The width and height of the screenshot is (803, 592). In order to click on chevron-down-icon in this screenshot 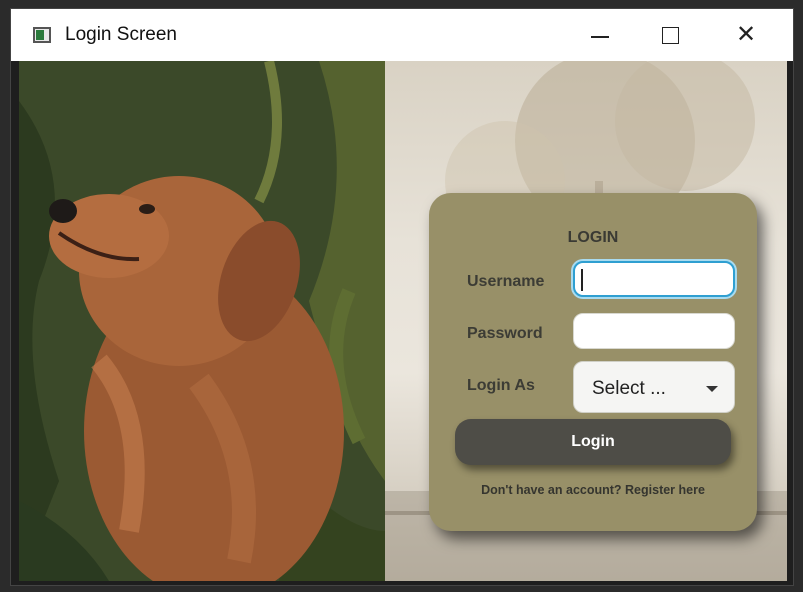, I will do `click(712, 389)`.